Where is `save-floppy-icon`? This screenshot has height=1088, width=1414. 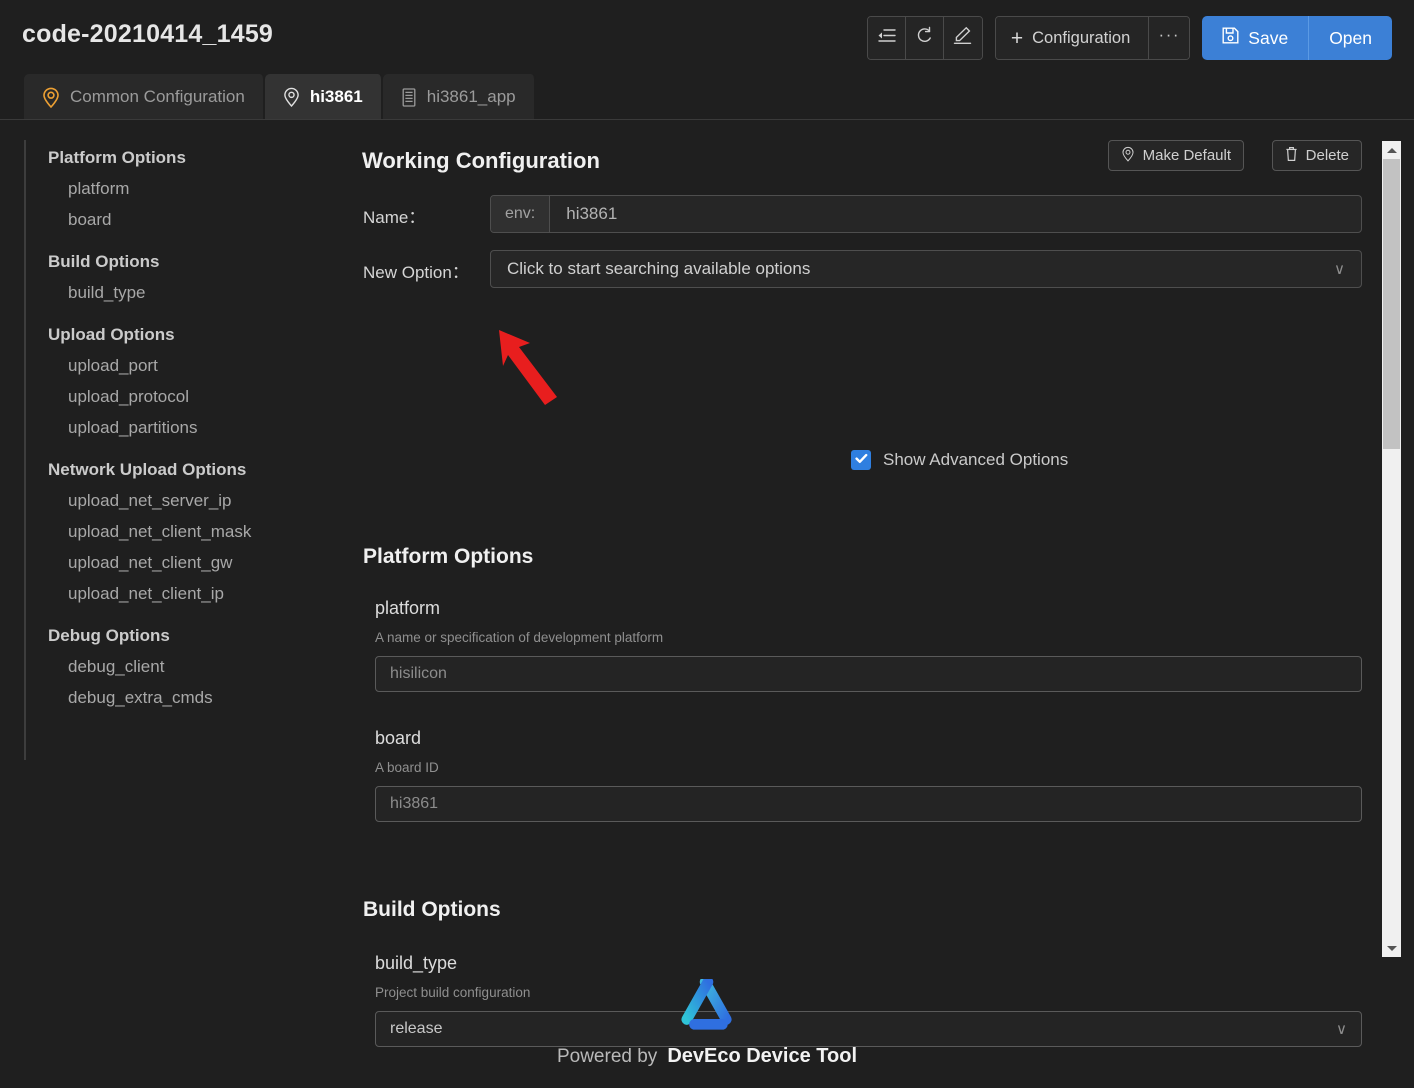 save-floppy-icon is located at coordinates (1230, 38).